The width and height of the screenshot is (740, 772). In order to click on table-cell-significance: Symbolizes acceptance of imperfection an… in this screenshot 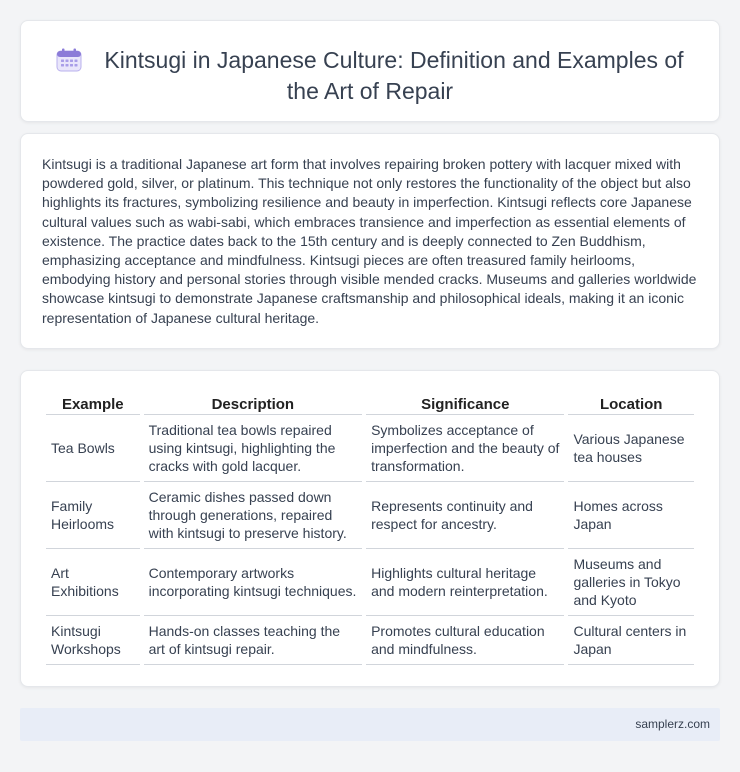, I will do `click(465, 448)`.